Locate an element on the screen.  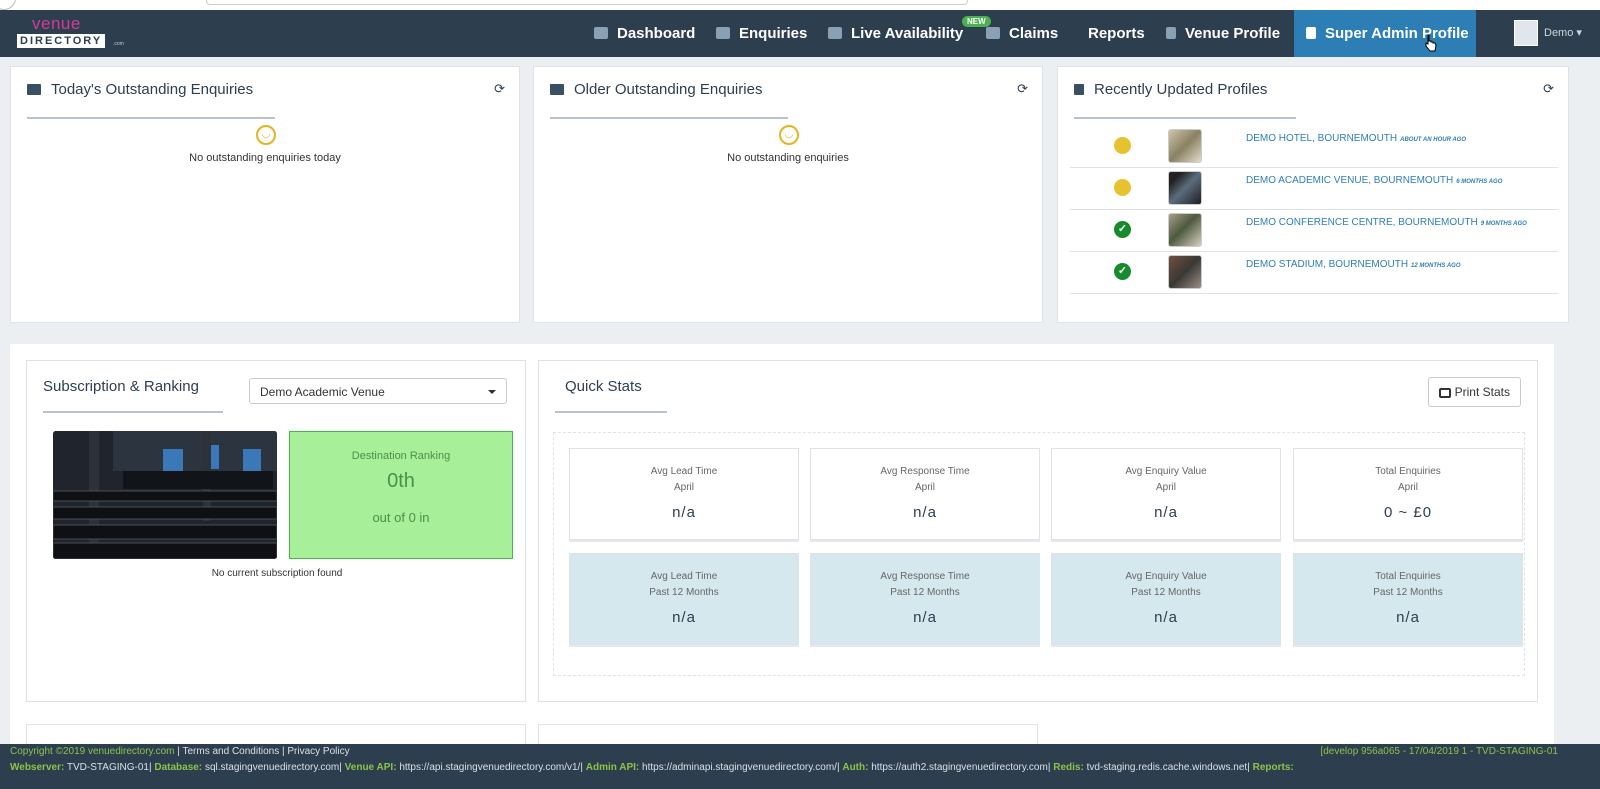
ranking-subtitle: out of 0 in is located at coordinates (401, 517).